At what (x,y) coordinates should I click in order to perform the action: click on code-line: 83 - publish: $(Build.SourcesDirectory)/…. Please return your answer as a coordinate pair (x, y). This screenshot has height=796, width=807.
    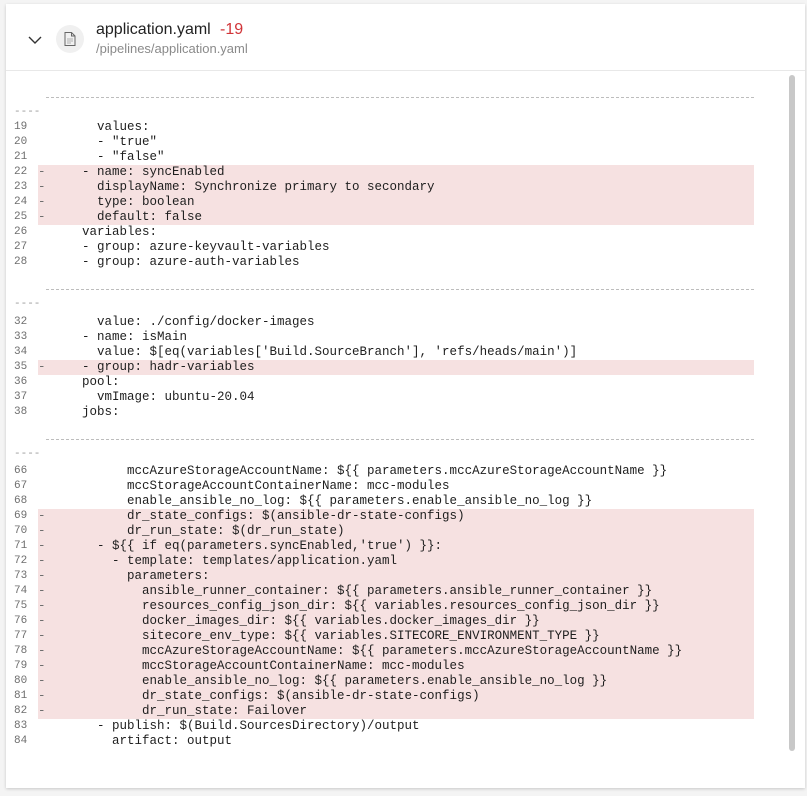
    Looking at the image, I should click on (380, 726).